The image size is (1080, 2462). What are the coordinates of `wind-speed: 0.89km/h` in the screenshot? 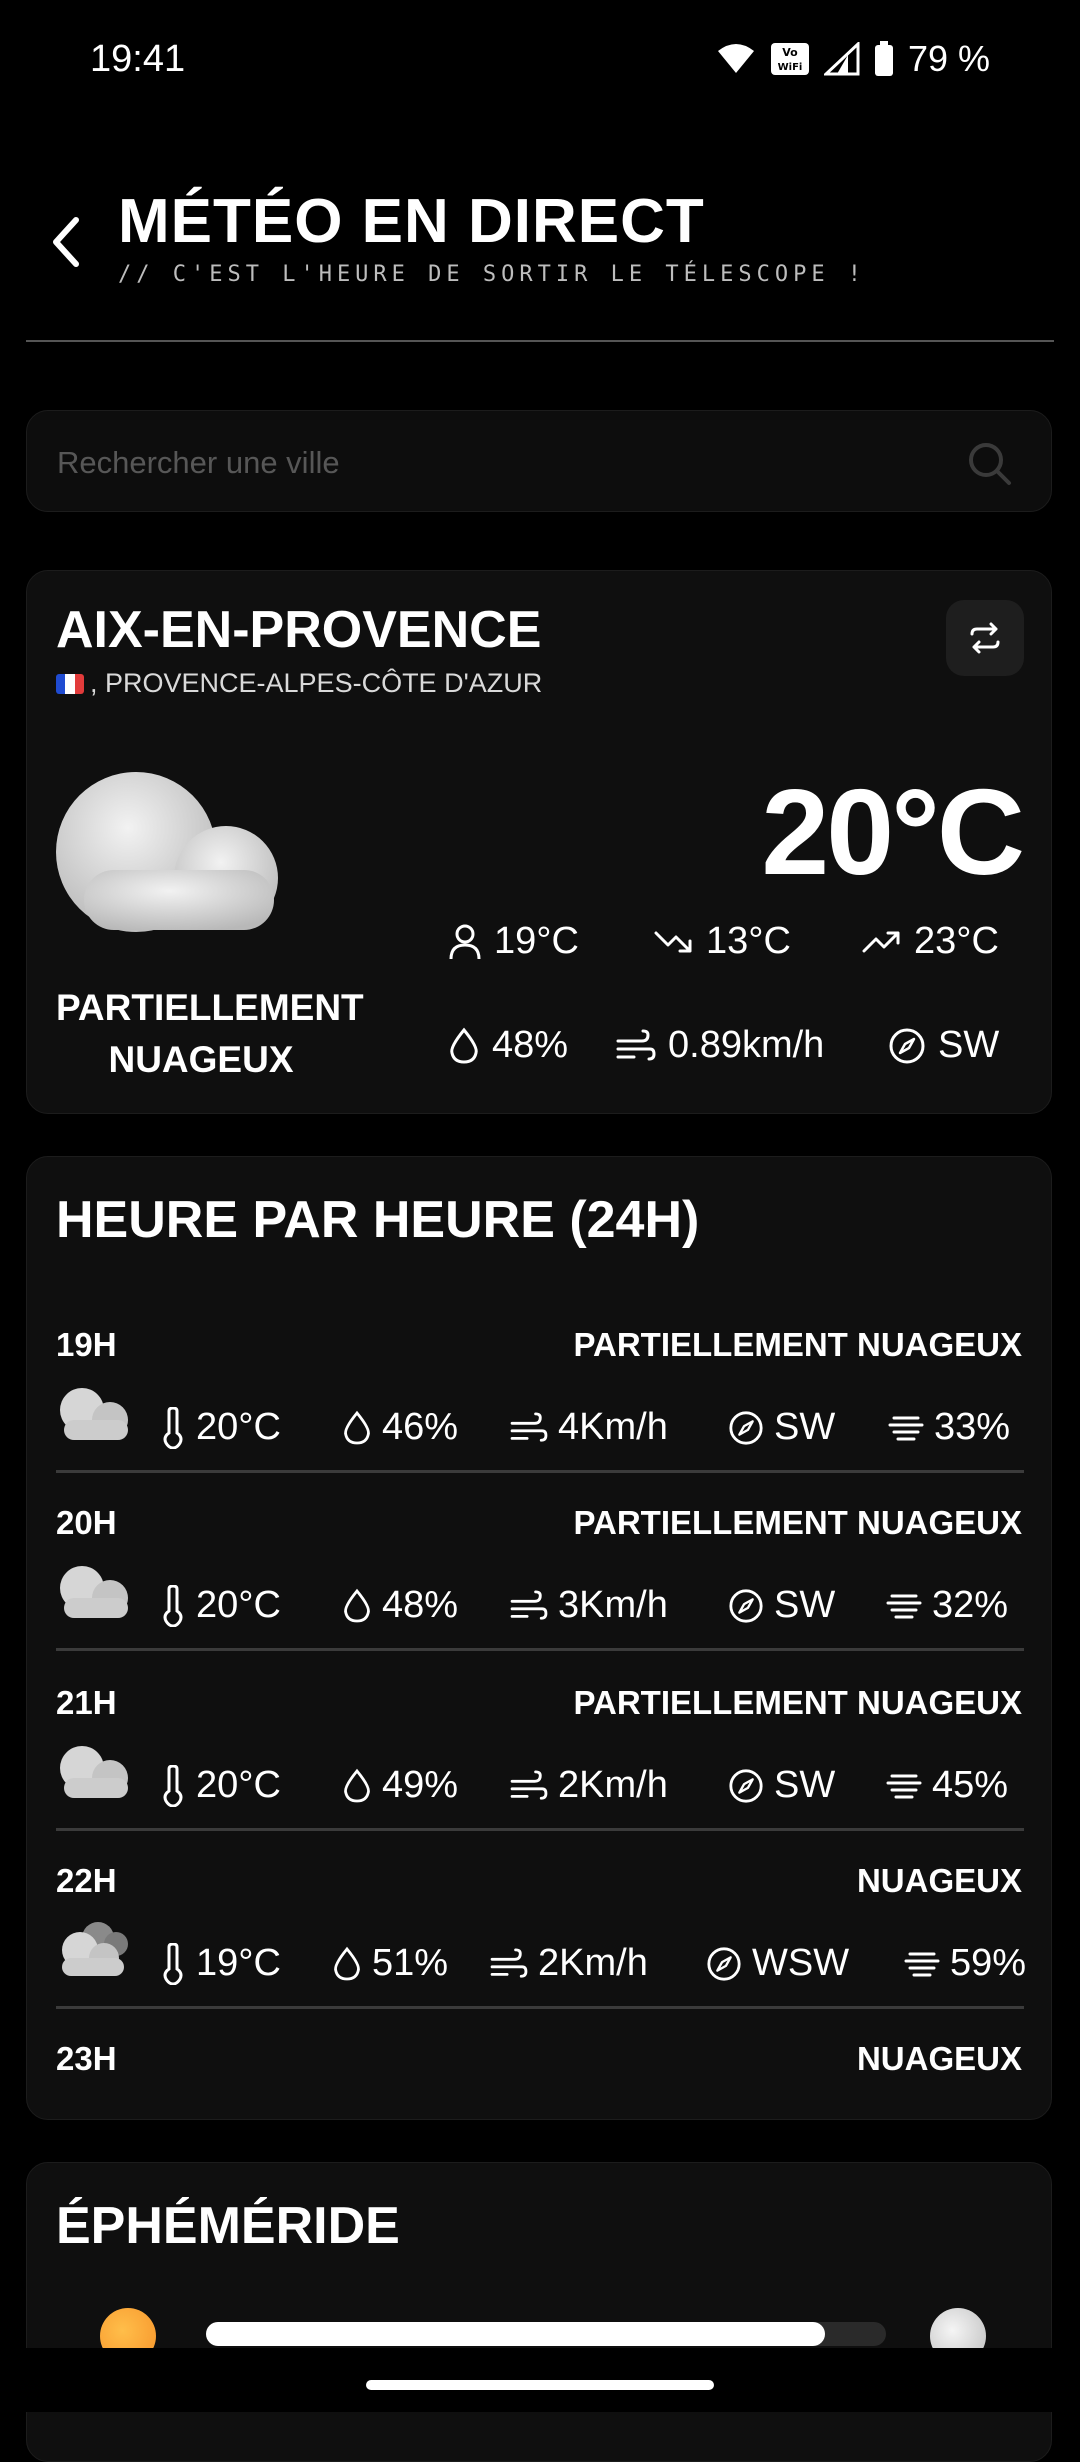 It's located at (720, 1045).